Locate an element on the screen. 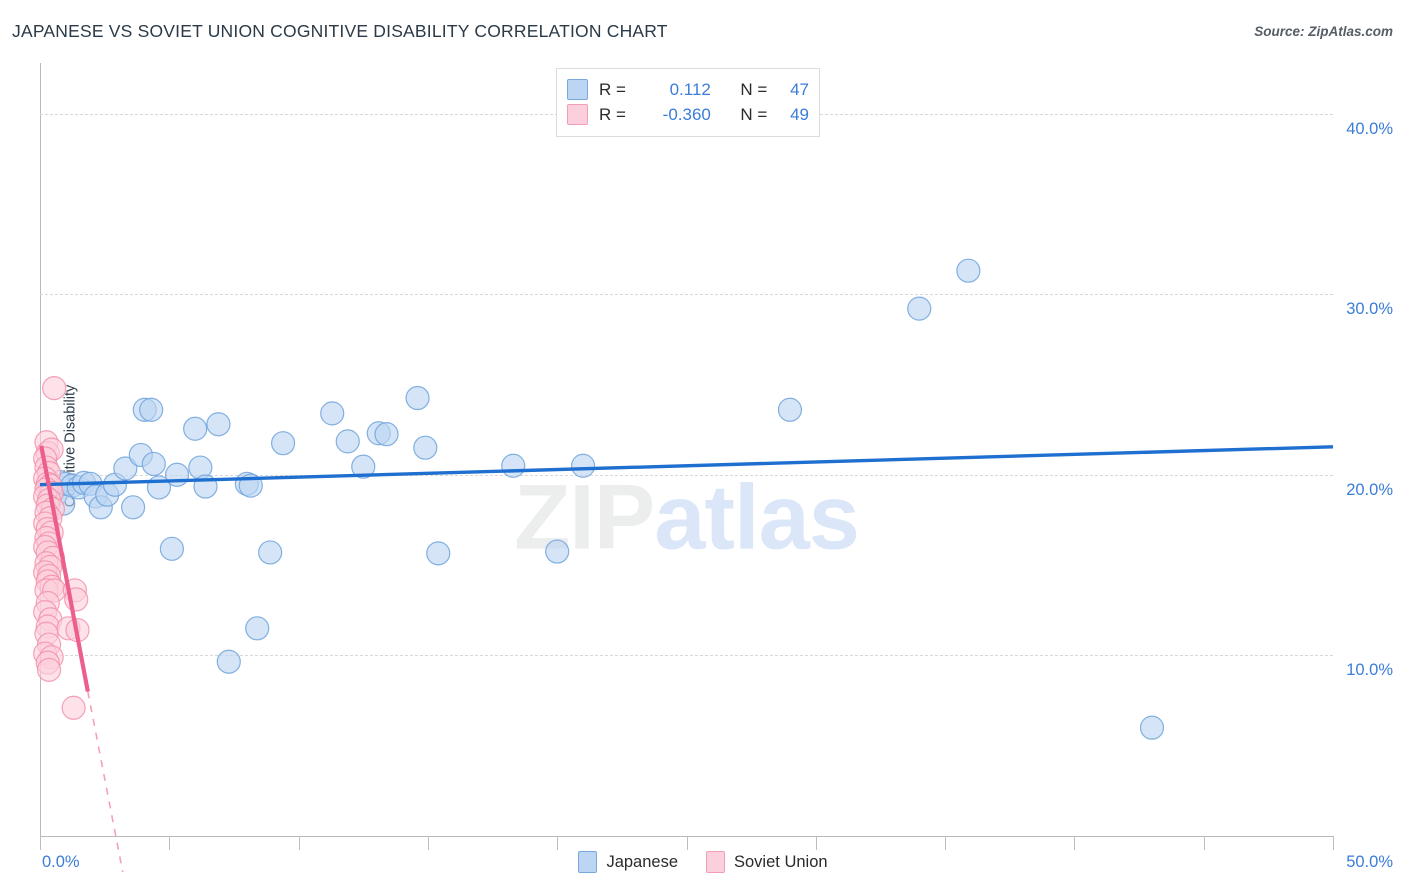  n-label-soviet-union: N = is located at coordinates (754, 114).